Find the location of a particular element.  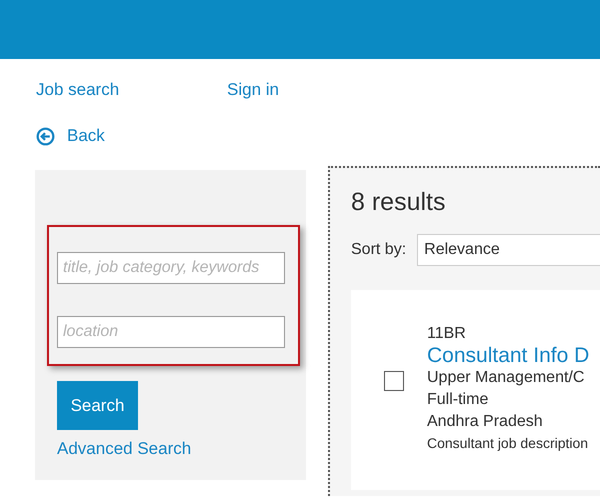

search-button: Search is located at coordinates (97, 405).